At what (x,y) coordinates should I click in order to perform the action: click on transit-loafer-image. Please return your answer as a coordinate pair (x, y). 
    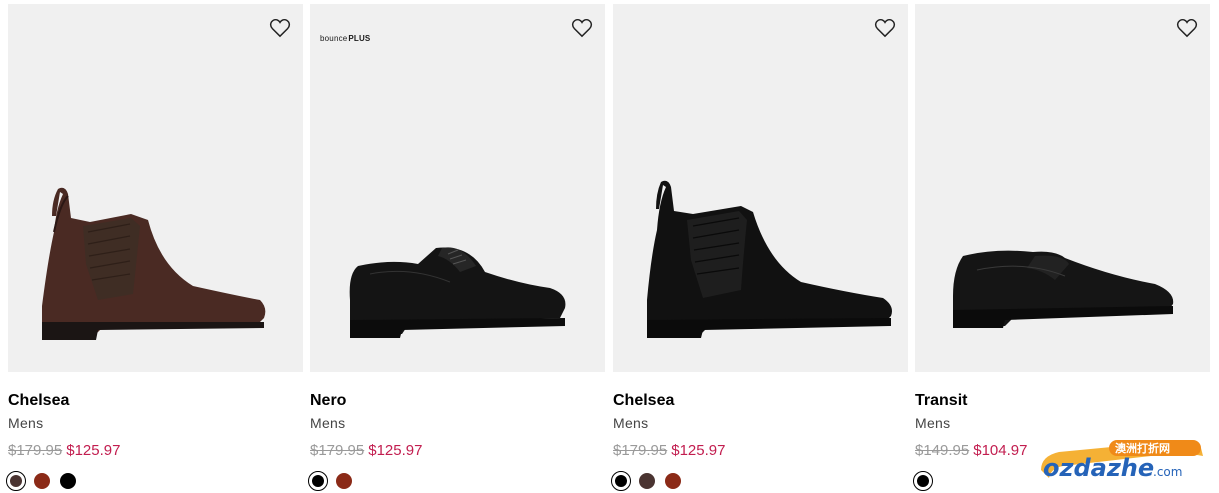
    Looking at the image, I should click on (1063, 289).